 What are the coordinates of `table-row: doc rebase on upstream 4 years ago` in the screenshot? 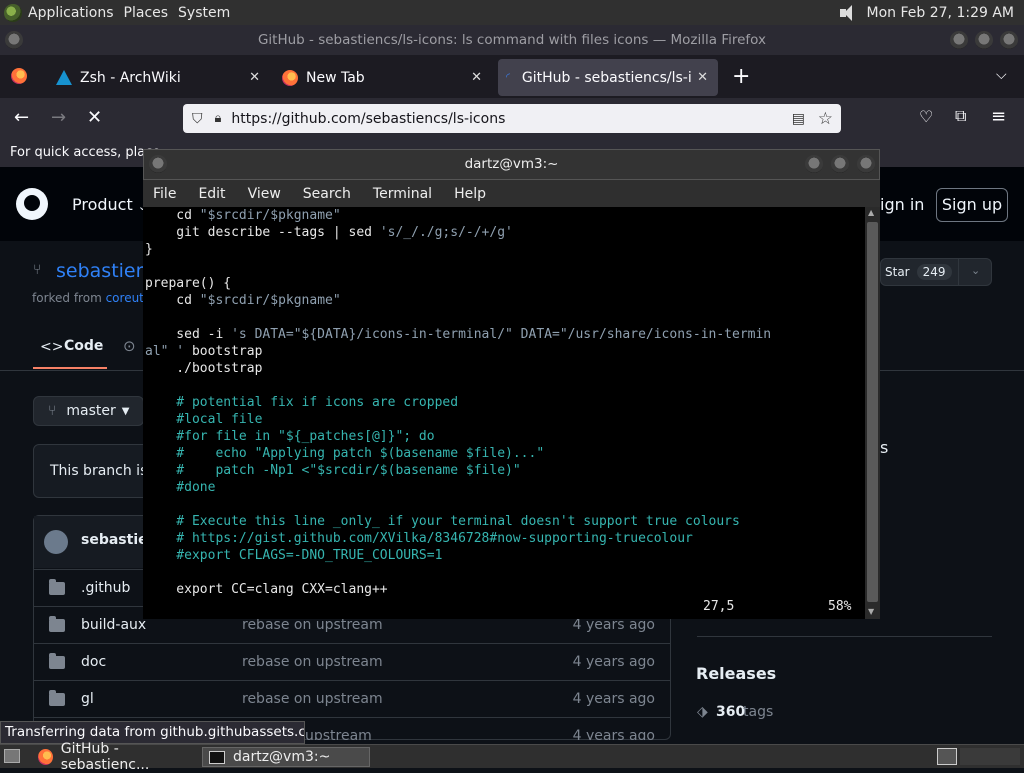 It's located at (352, 661).